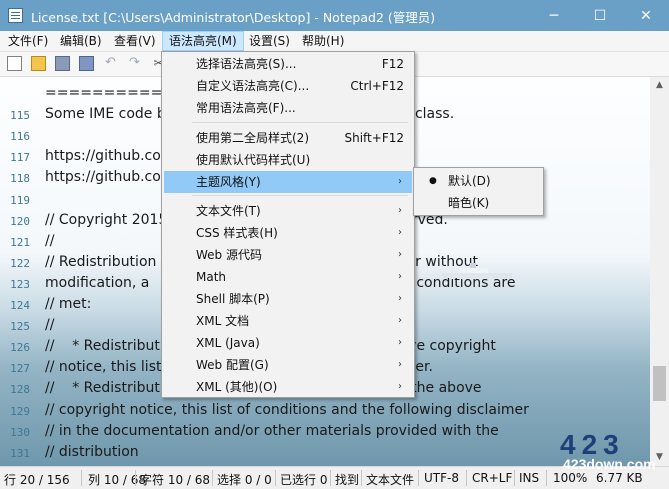 The image size is (669, 489). I want to click on menu-help: 帮助(H), so click(323, 41).